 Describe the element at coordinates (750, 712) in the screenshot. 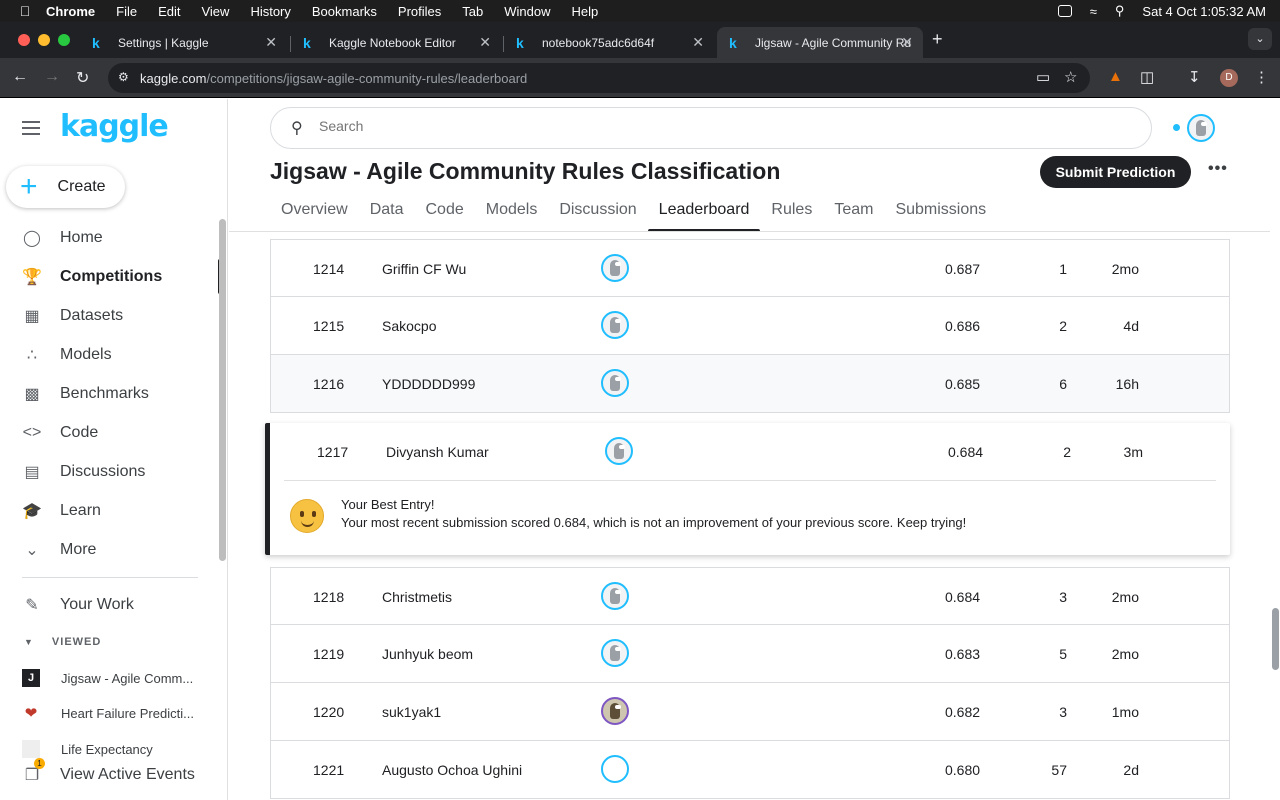

I see `table-row: 1220 suk1yak1 0.682 3 1mo` at that location.